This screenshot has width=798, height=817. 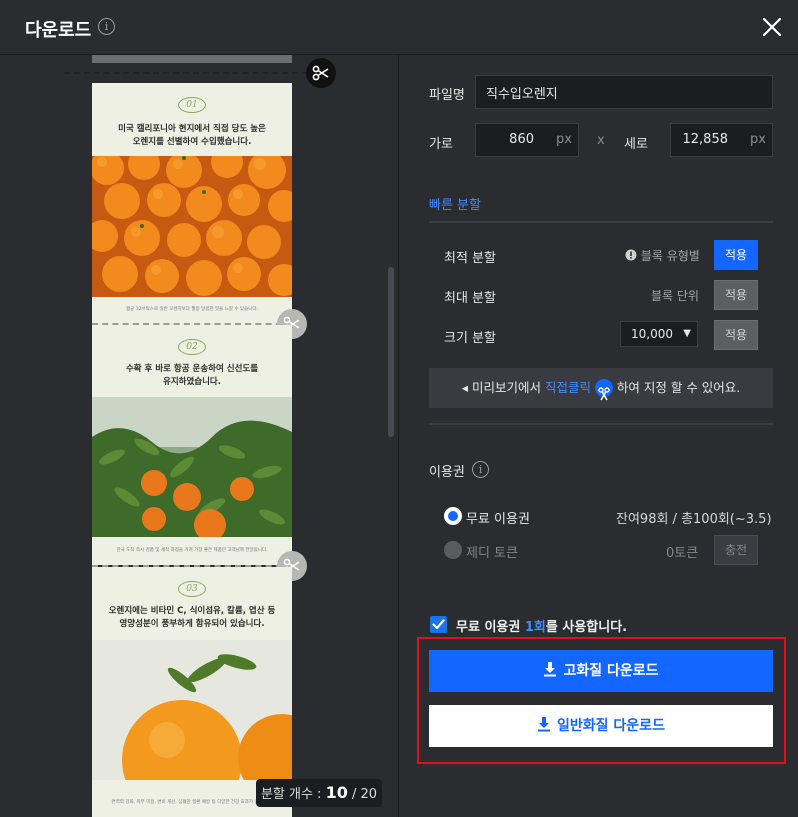 What do you see at coordinates (521, 139) in the screenshot?
I see `width-value: 860` at bounding box center [521, 139].